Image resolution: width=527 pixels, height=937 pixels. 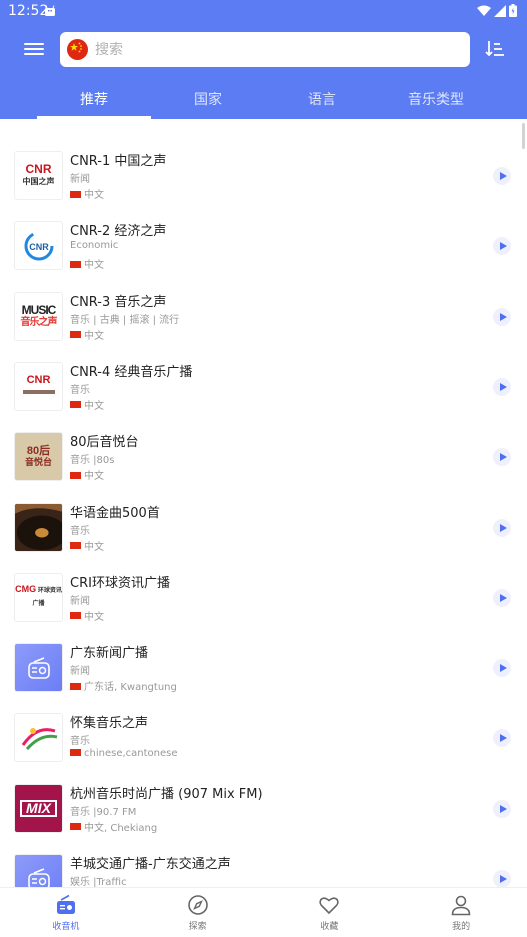 What do you see at coordinates (263, 865) in the screenshot?
I see `station-row: 羊城交通广播-广东交通之声娱乐 |Traffic中文` at bounding box center [263, 865].